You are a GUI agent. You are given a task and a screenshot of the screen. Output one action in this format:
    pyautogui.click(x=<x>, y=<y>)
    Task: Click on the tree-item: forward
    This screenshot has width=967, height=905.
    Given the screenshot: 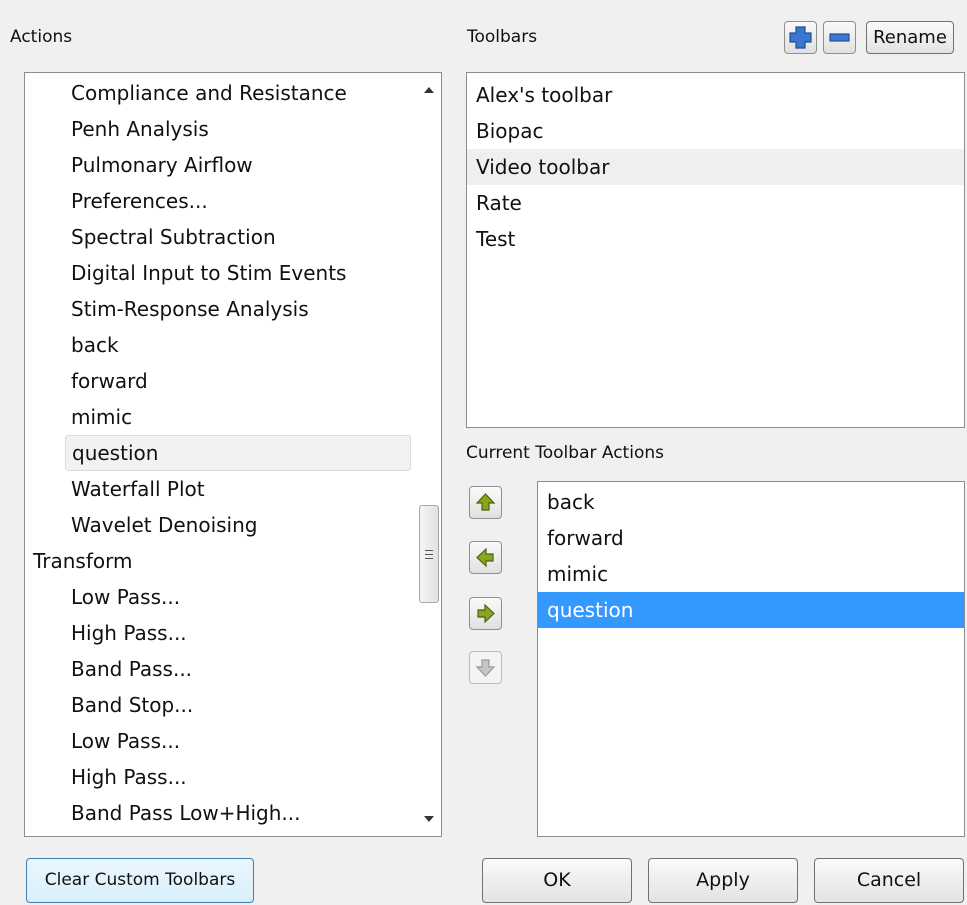 What is the action you would take?
    pyautogui.click(x=220, y=381)
    